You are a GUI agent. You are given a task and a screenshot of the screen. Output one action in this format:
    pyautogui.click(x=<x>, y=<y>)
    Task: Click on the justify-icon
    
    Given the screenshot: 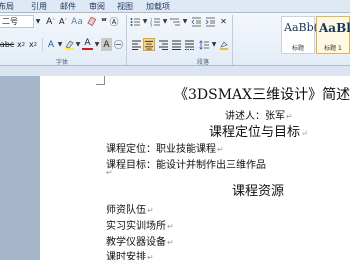 What is the action you would take?
    pyautogui.click(x=176, y=44)
    